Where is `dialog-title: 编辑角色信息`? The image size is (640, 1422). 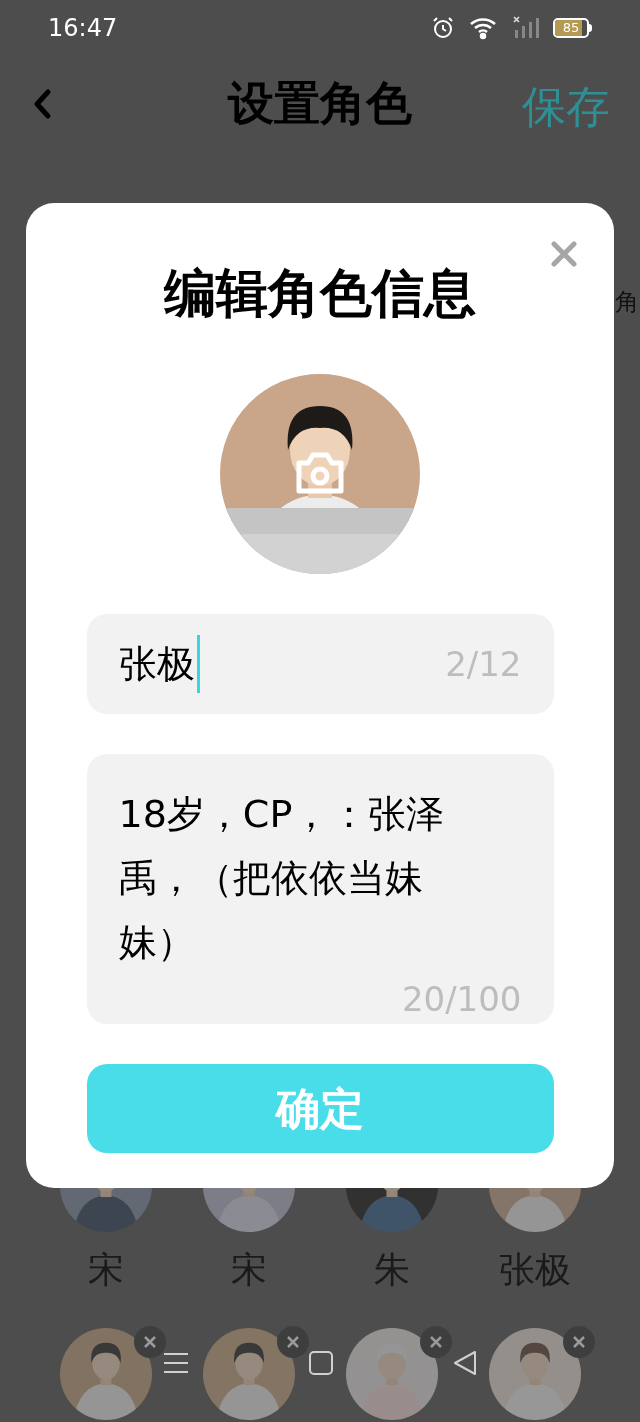 dialog-title: 编辑角色信息 is located at coordinates (320, 293).